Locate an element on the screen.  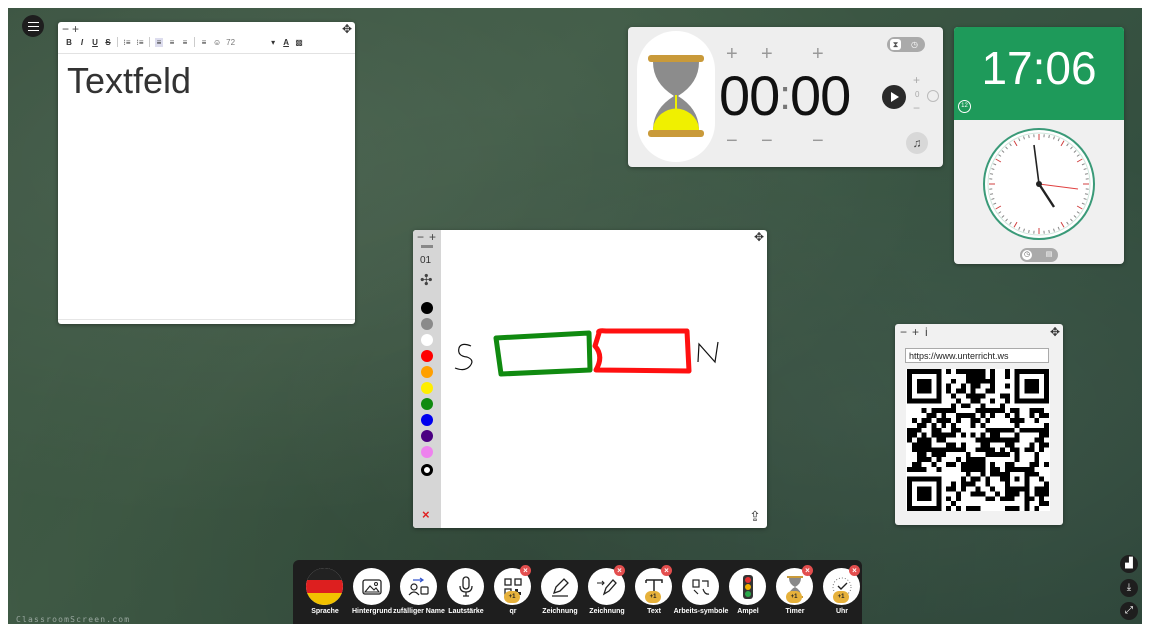
info-icon: i is located at coordinates (926, 332).